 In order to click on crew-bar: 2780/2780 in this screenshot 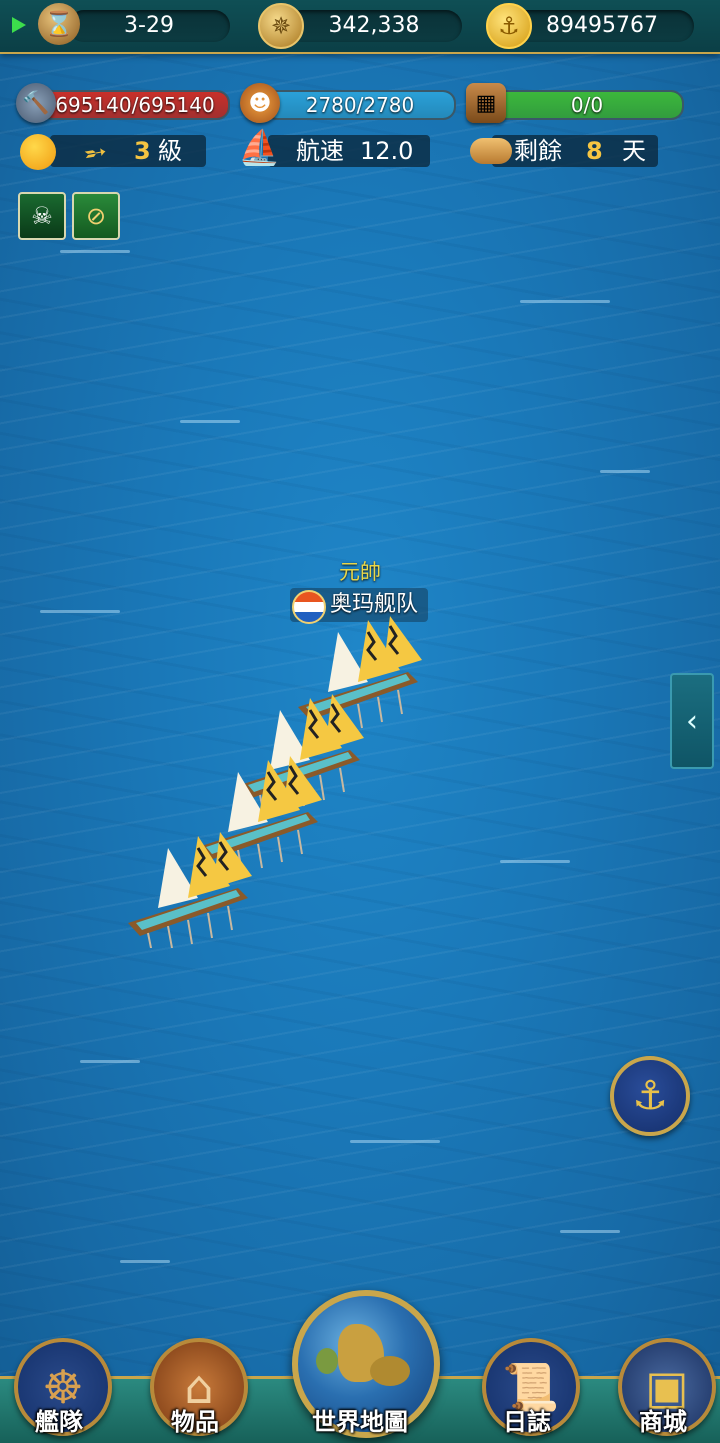, I will do `click(360, 105)`.